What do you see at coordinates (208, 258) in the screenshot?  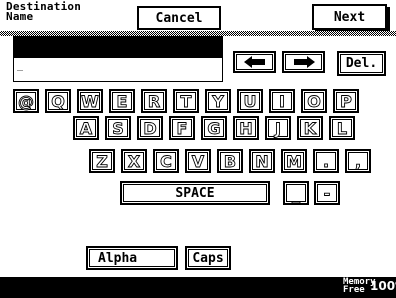 I see `caps-button: Caps` at bounding box center [208, 258].